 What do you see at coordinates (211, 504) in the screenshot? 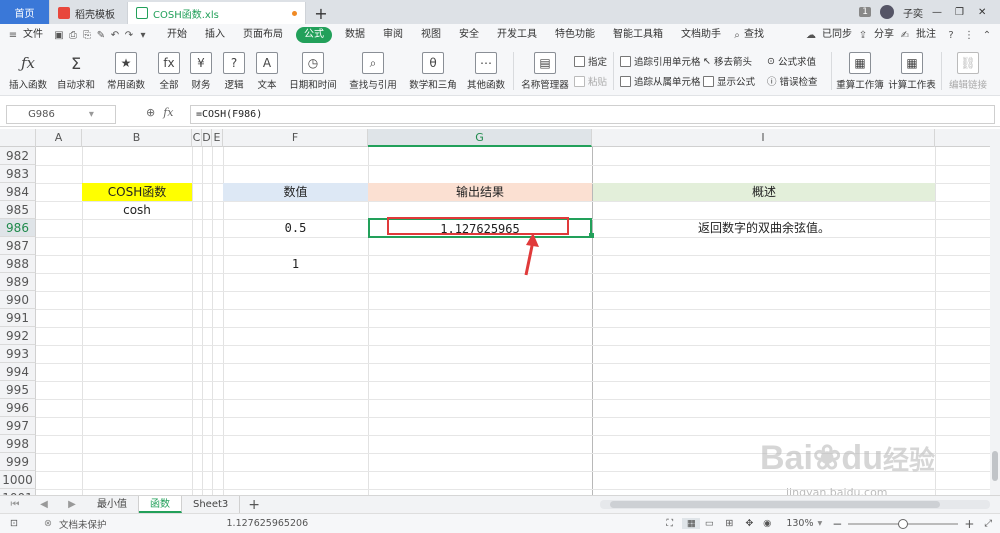
I see `sheet-tab-sheet3: Sheet3` at bounding box center [211, 504].